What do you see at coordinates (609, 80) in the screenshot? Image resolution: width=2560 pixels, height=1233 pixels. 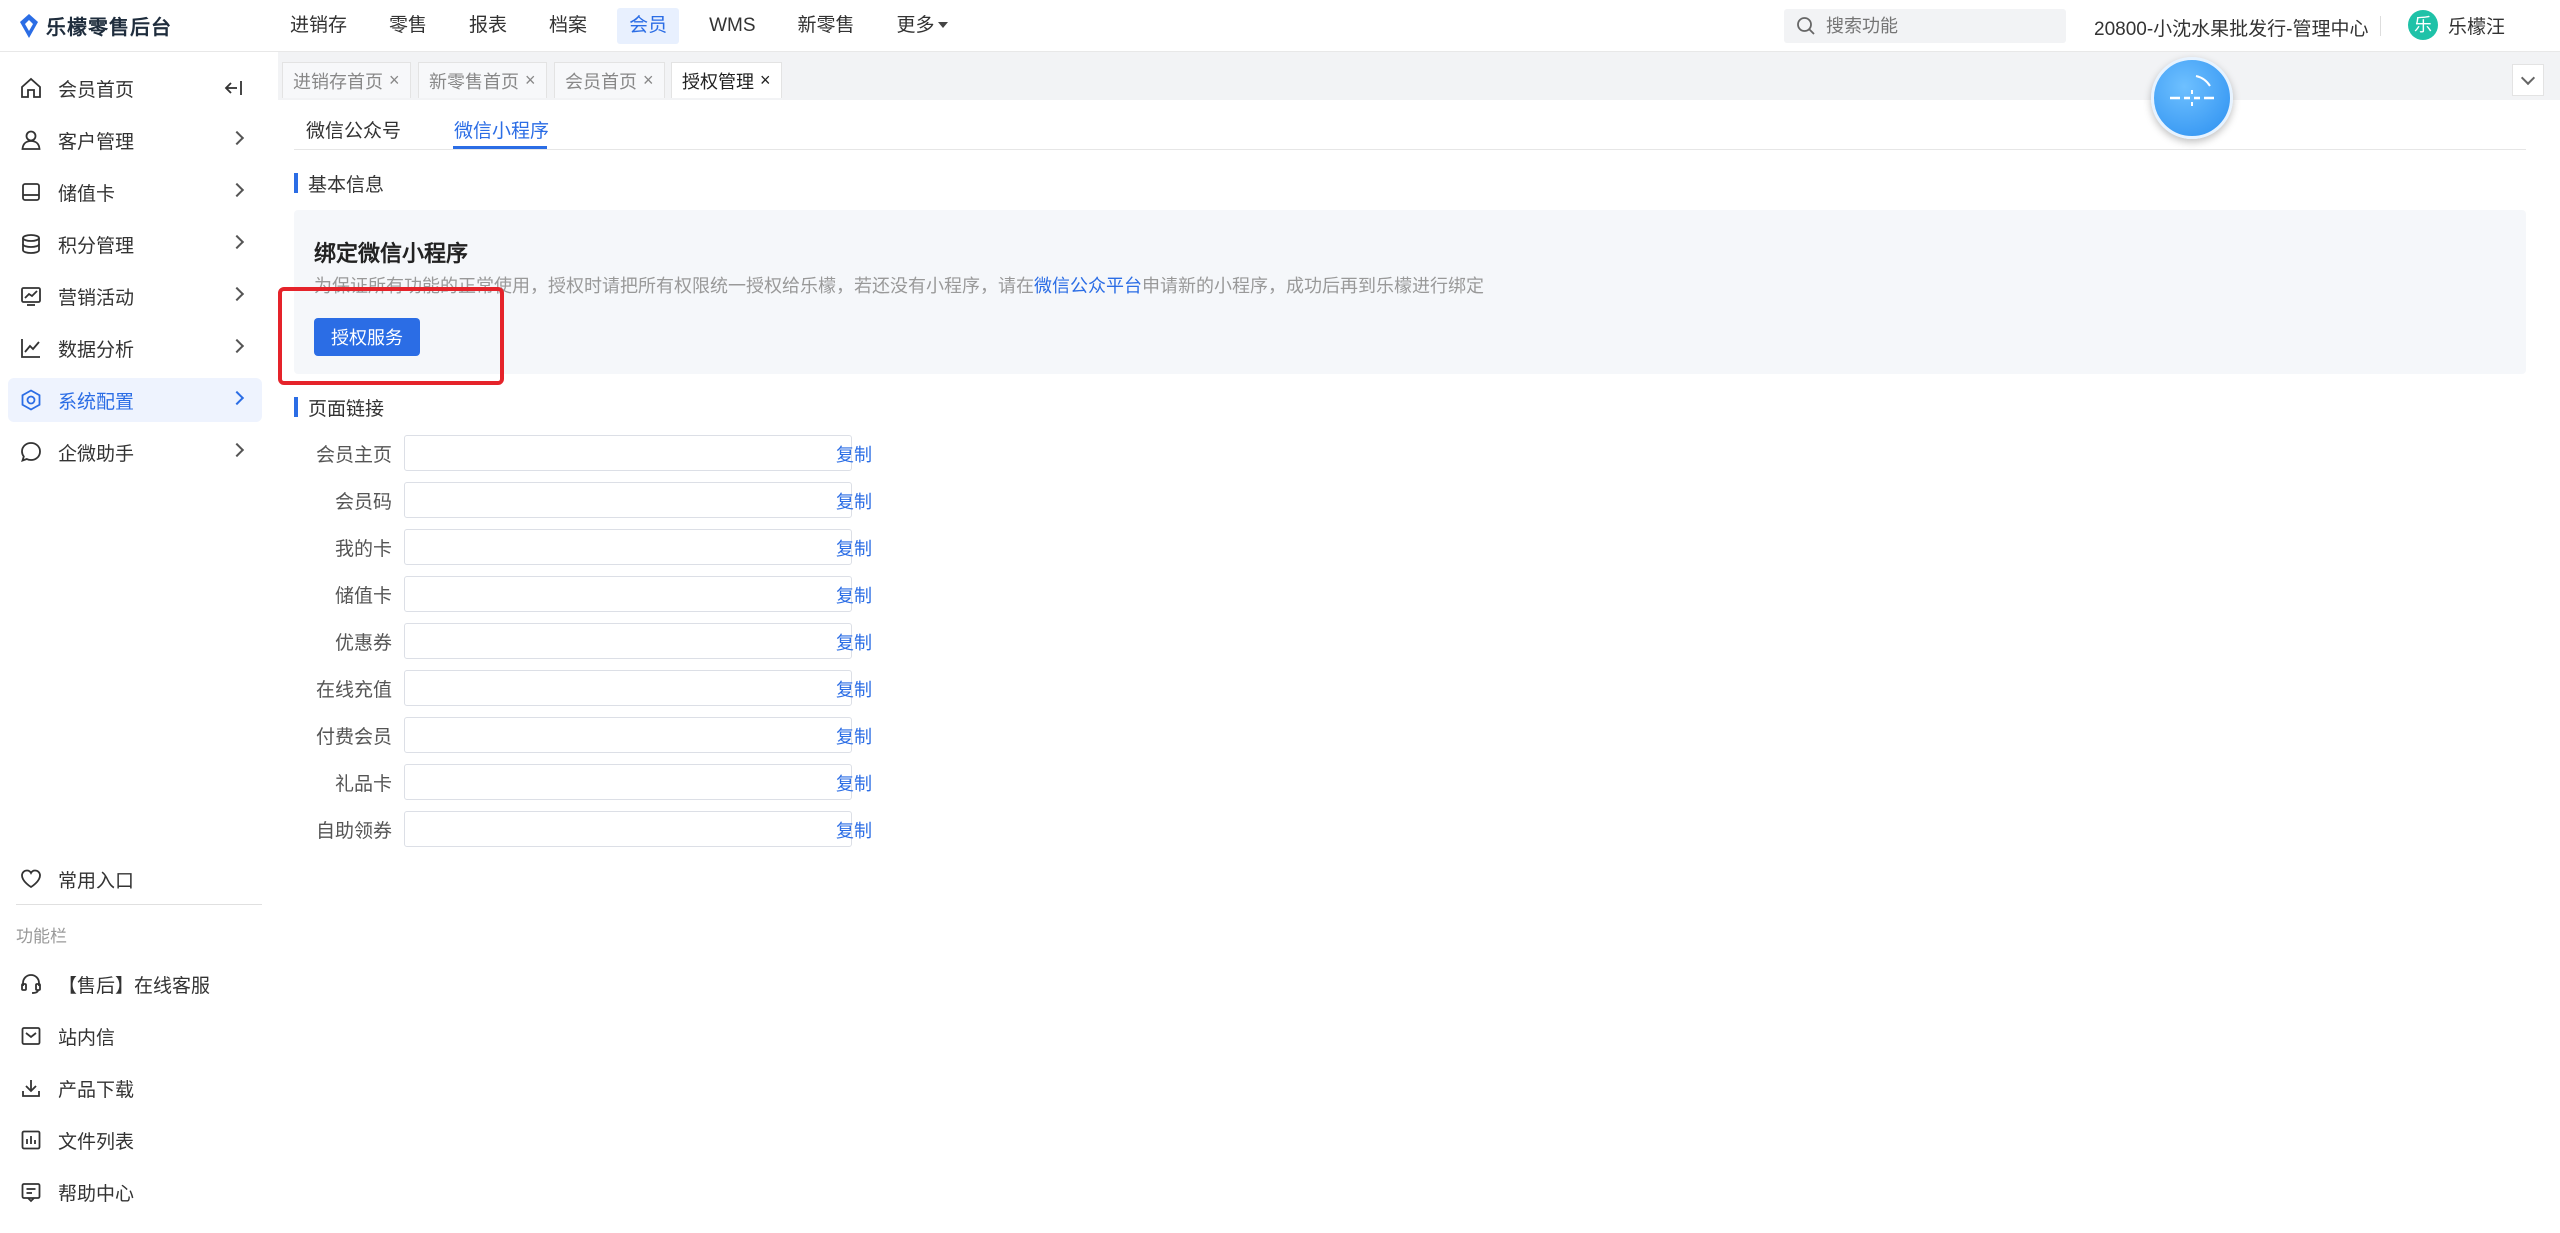 I see `page-tab-member-home: 会员首页 ×` at bounding box center [609, 80].